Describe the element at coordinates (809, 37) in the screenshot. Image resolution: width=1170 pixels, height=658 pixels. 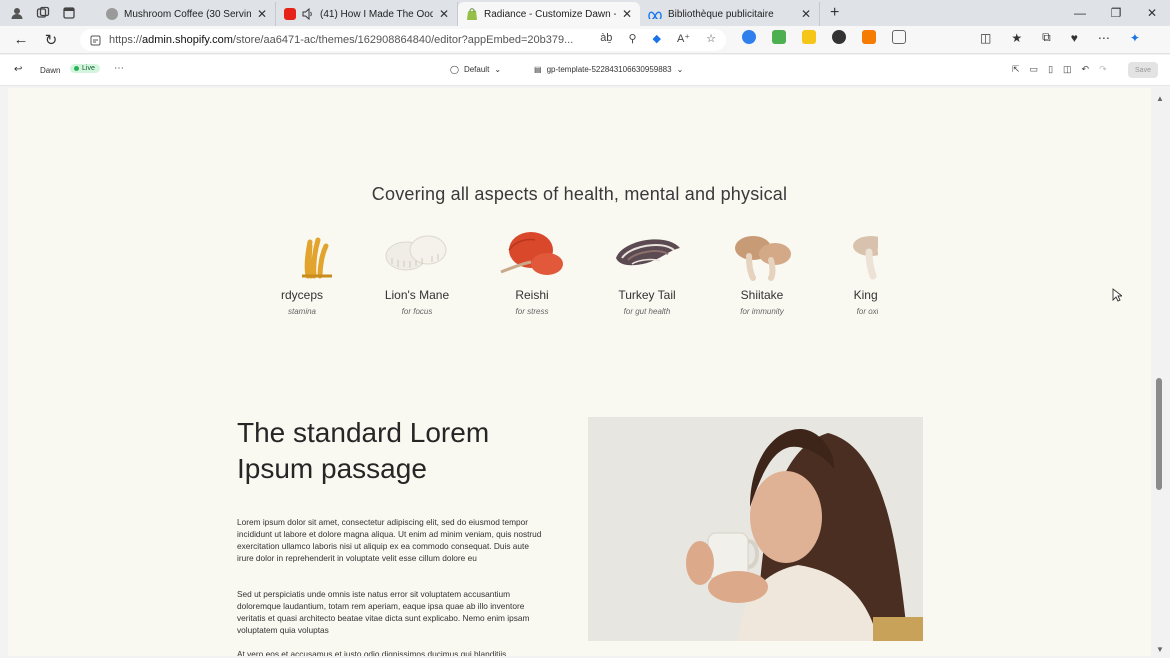
I see `extension-yellow-icon` at that location.